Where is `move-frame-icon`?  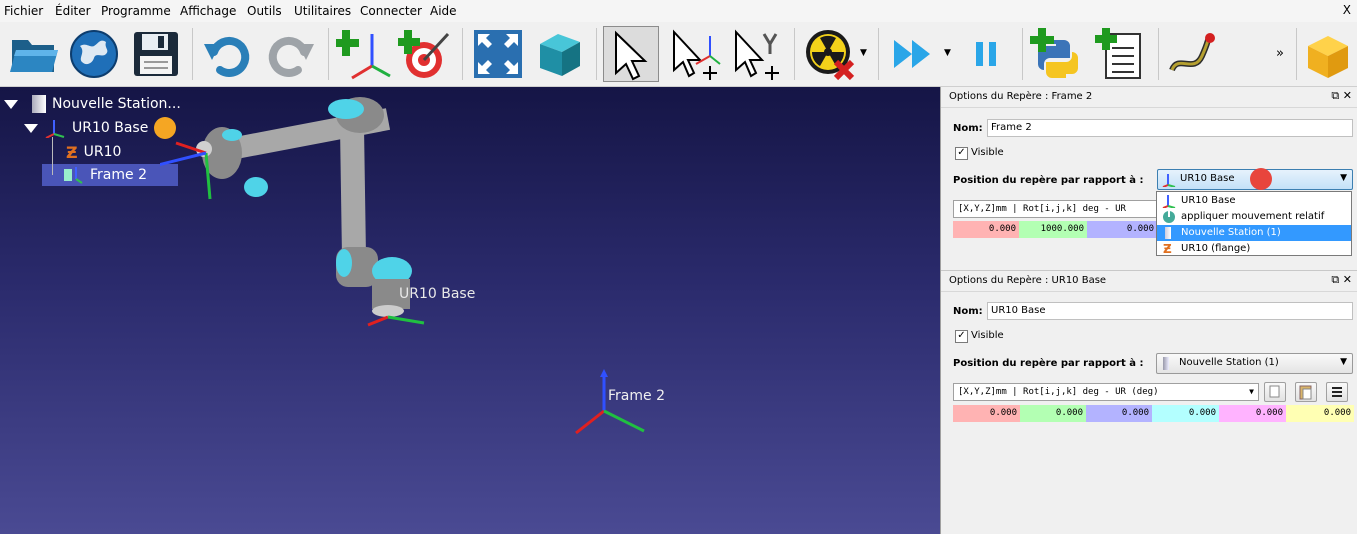
move-frame-icon is located at coordinates (694, 54).